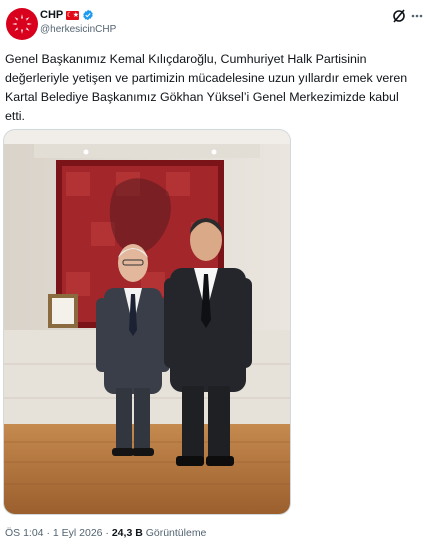  What do you see at coordinates (78, 29) in the screenshot?
I see `user-handle: @herkesicinCHP` at bounding box center [78, 29].